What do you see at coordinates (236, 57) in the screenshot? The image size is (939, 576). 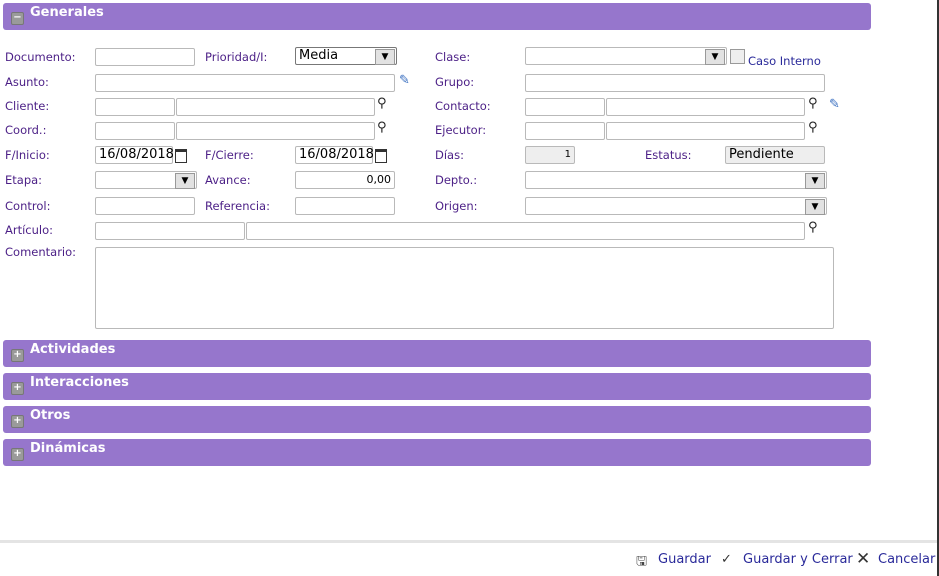 I see `prioridad-label: Prioridad/I:` at bounding box center [236, 57].